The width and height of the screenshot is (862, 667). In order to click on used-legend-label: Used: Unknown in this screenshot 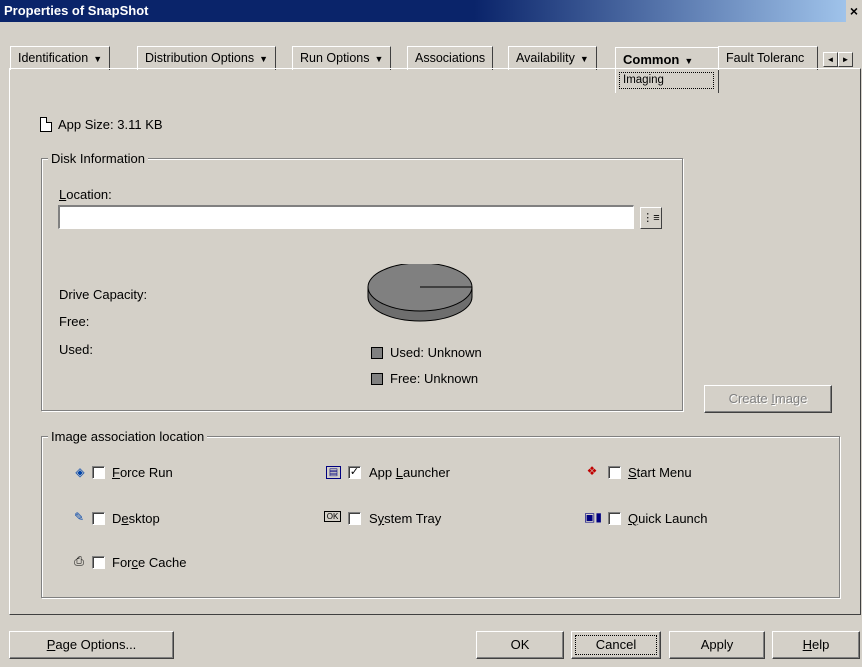, I will do `click(436, 352)`.